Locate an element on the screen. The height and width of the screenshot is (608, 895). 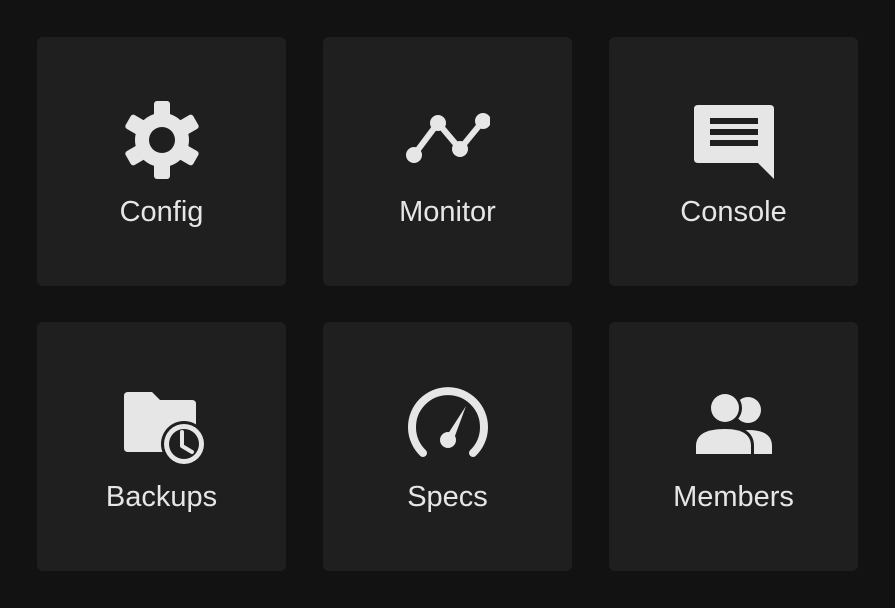
tile-label: Specs is located at coordinates (447, 497).